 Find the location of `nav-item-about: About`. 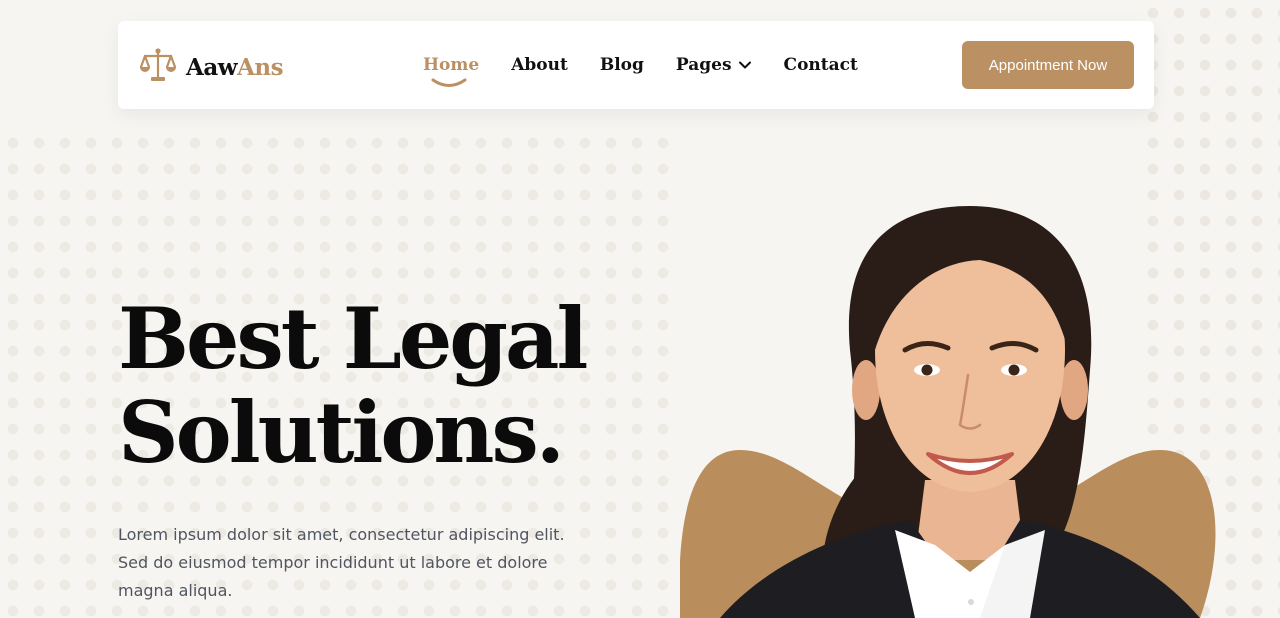

nav-item-about: About is located at coordinates (539, 65).